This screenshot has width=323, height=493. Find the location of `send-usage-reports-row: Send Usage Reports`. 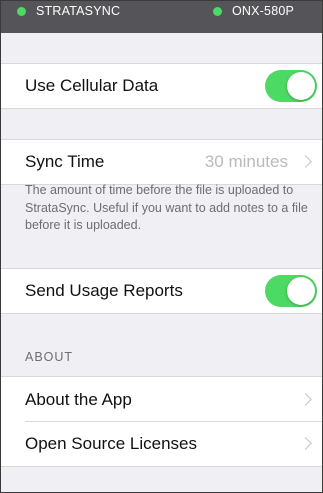

send-usage-reports-row: Send Usage Reports is located at coordinates (161, 291).